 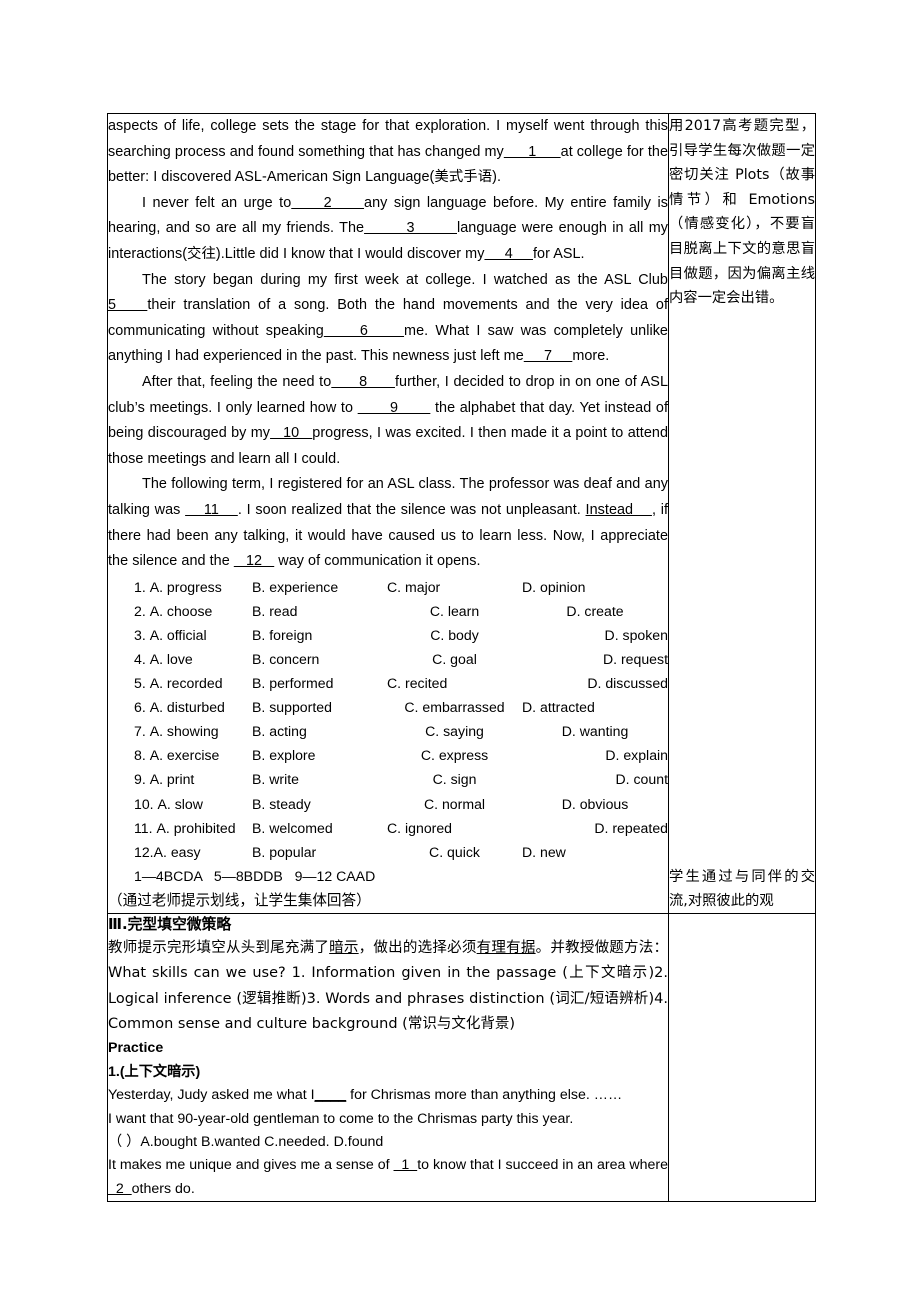 What do you see at coordinates (239, 900) in the screenshot?
I see `teacher-instruction-note: （通过老师提示划线，让学生集体回答）` at bounding box center [239, 900].